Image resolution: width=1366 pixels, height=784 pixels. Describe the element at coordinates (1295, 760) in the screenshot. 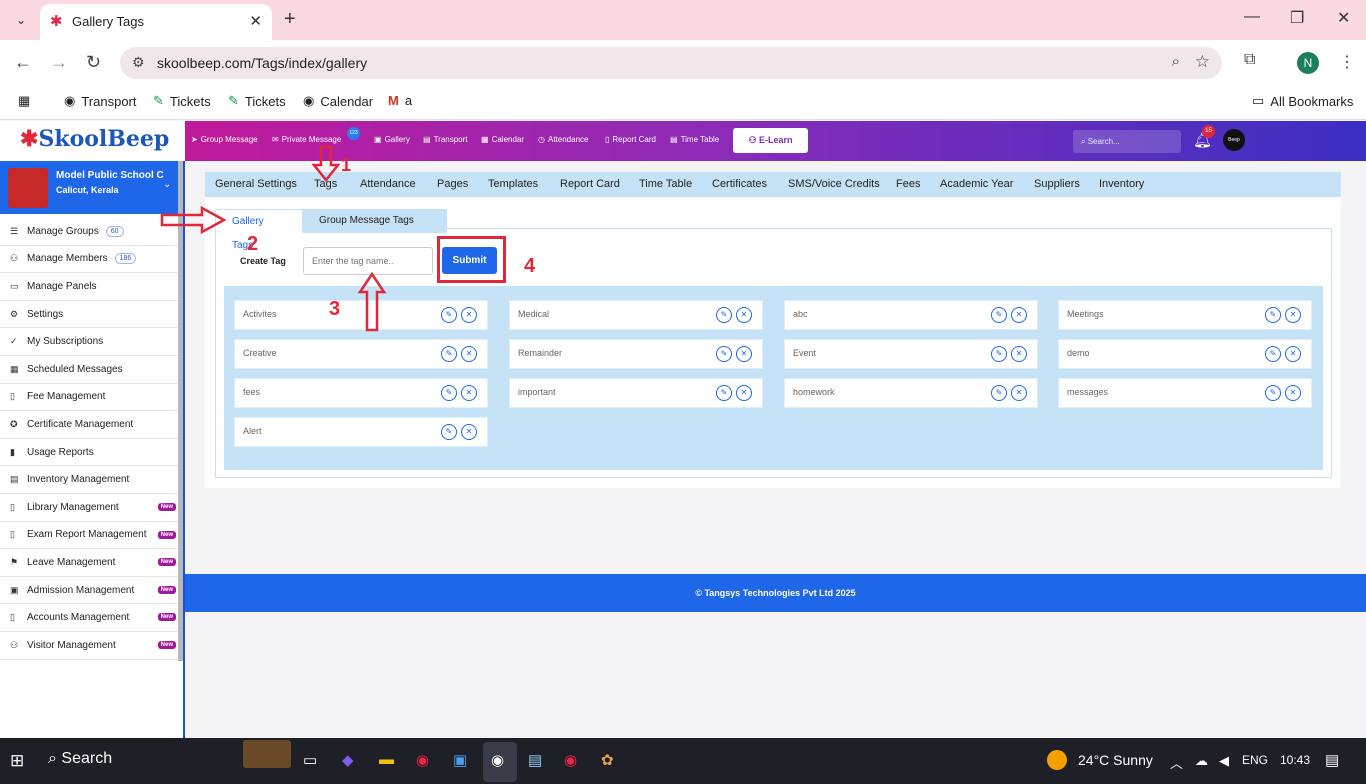

I see `clock: 10:43` at that location.